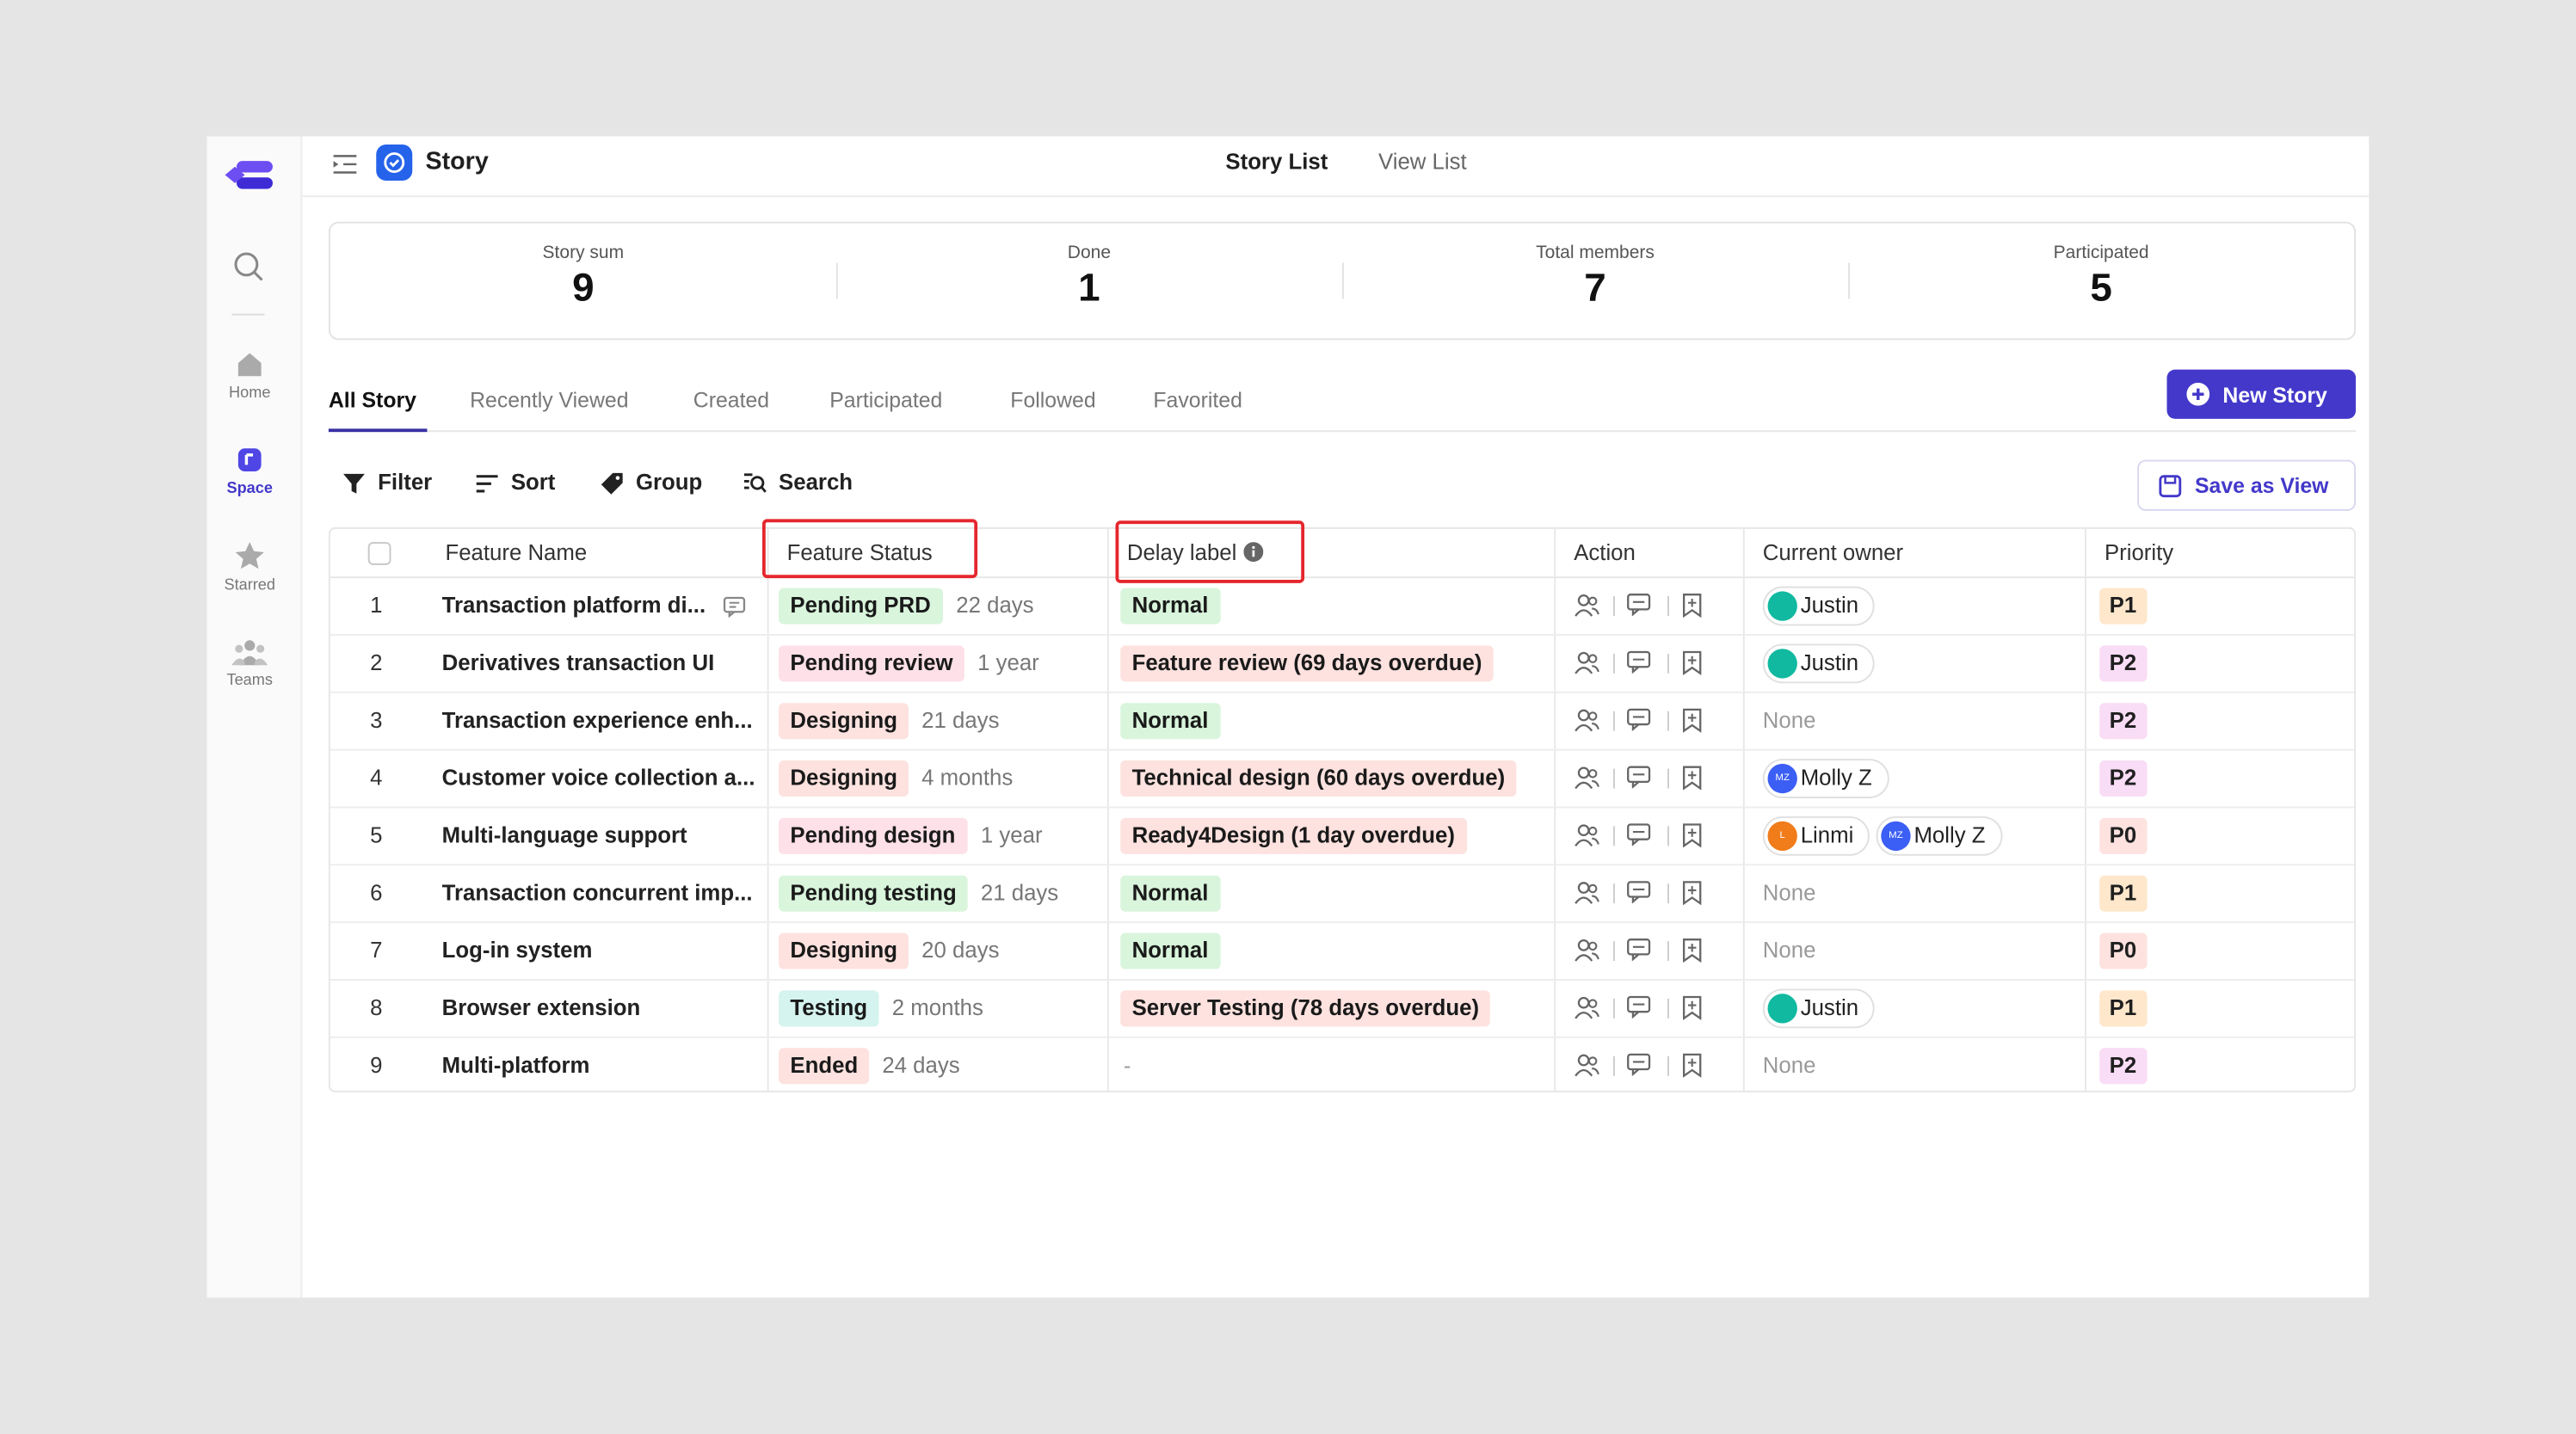 The width and height of the screenshot is (2576, 1434). What do you see at coordinates (516, 552) in the screenshot?
I see `column-feature-name: Feature Name` at bounding box center [516, 552].